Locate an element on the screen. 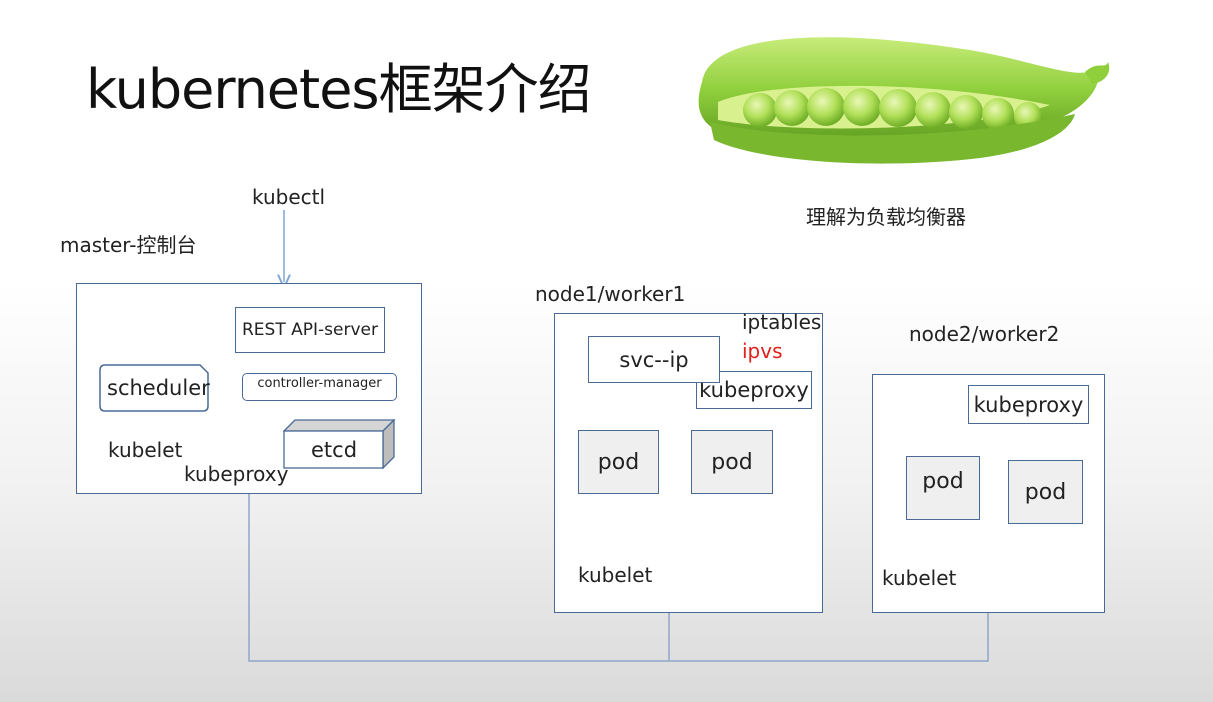 The image size is (1213, 702). etcd-box: etcd is located at coordinates (339, 444).